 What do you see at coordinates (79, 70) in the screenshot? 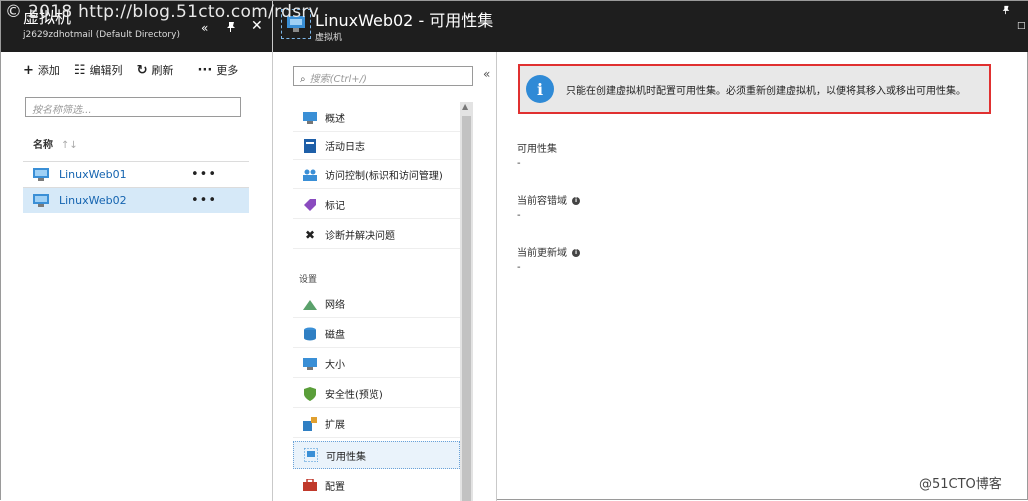
I see `columns-icon: ☷` at bounding box center [79, 70].